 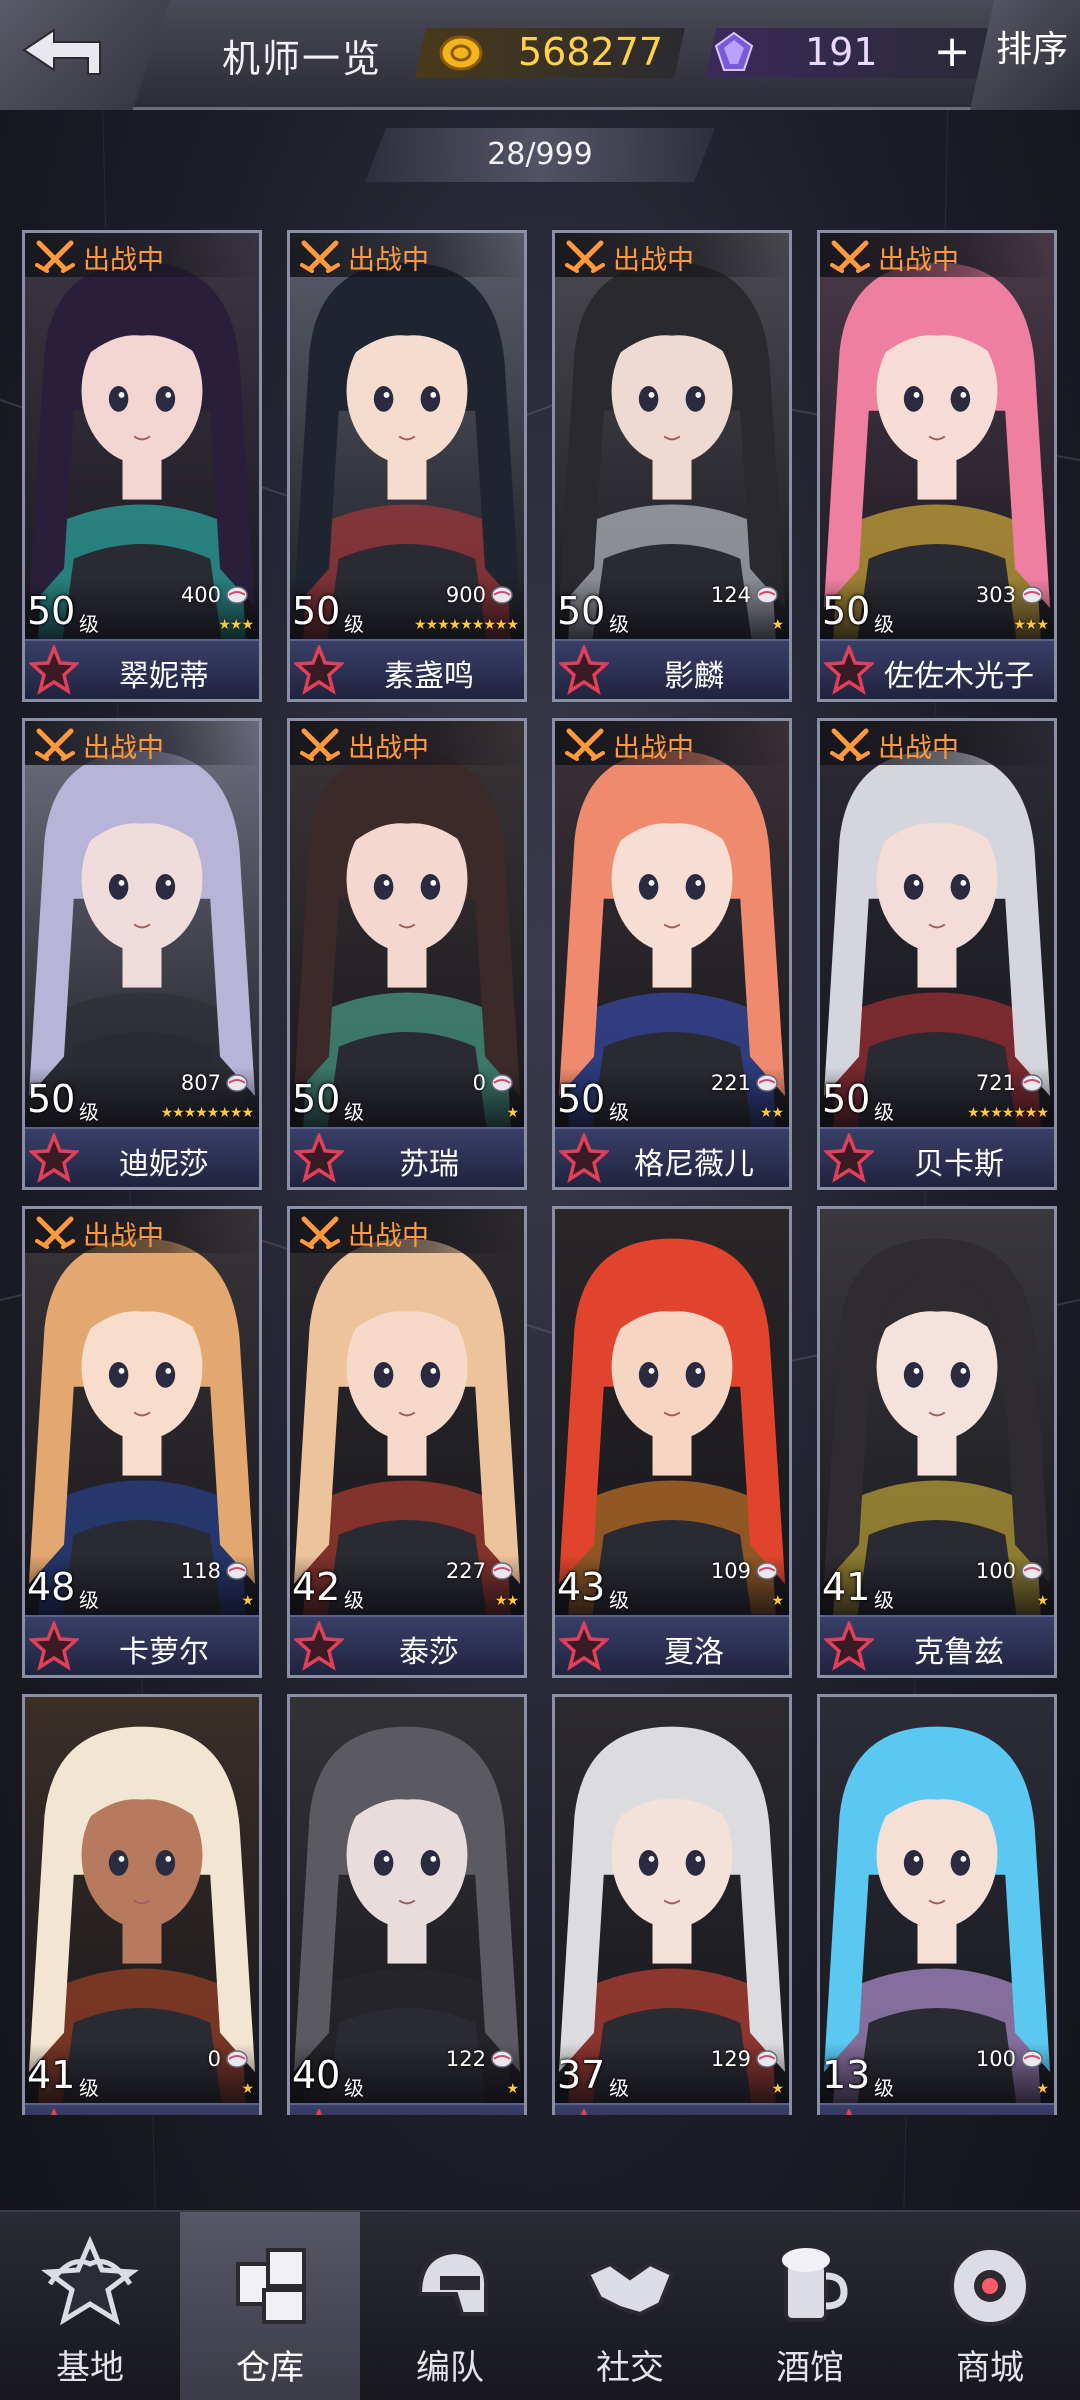 What do you see at coordinates (937, 954) in the screenshot?
I see `pilot-card: 出战中 50 级 721 ★★★★★★★ 贝卡斯` at bounding box center [937, 954].